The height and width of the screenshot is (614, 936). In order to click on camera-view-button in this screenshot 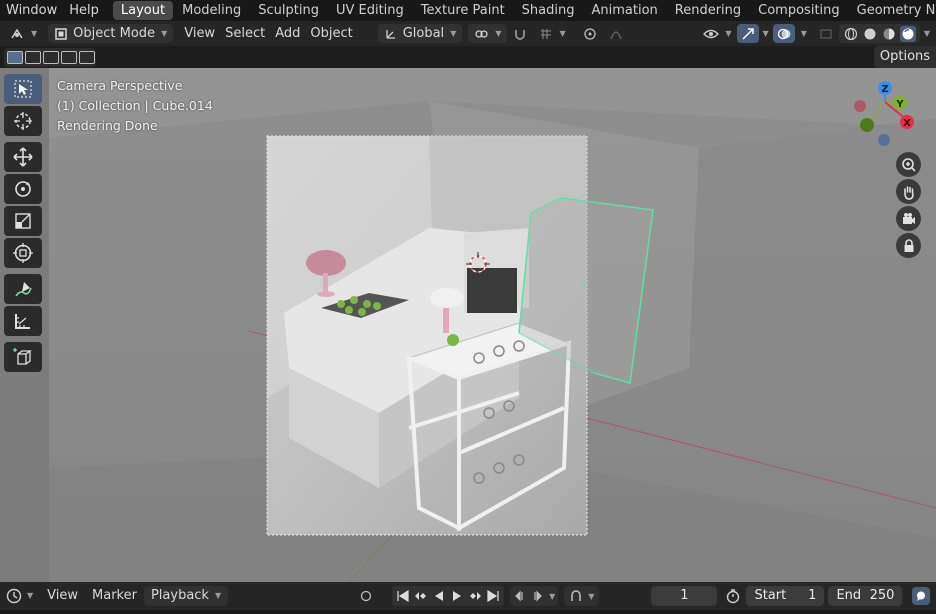, I will do `click(908, 218)`.